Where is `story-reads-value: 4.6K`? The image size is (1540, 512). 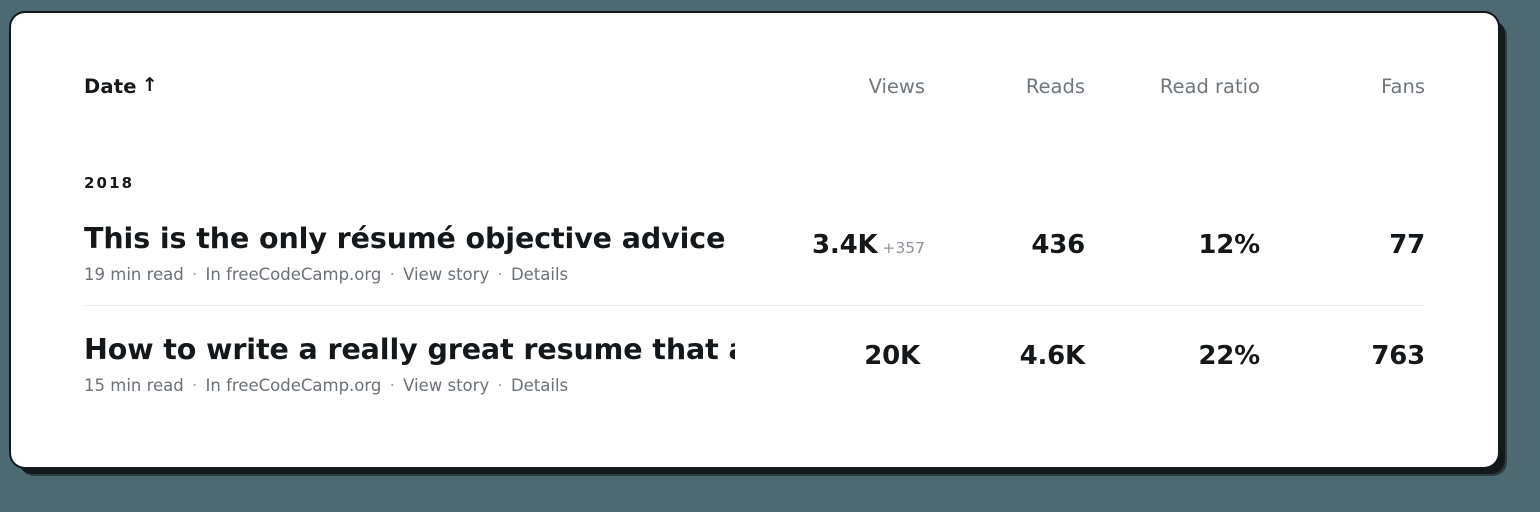
story-reads-value: 4.6K is located at coordinates (1052, 356).